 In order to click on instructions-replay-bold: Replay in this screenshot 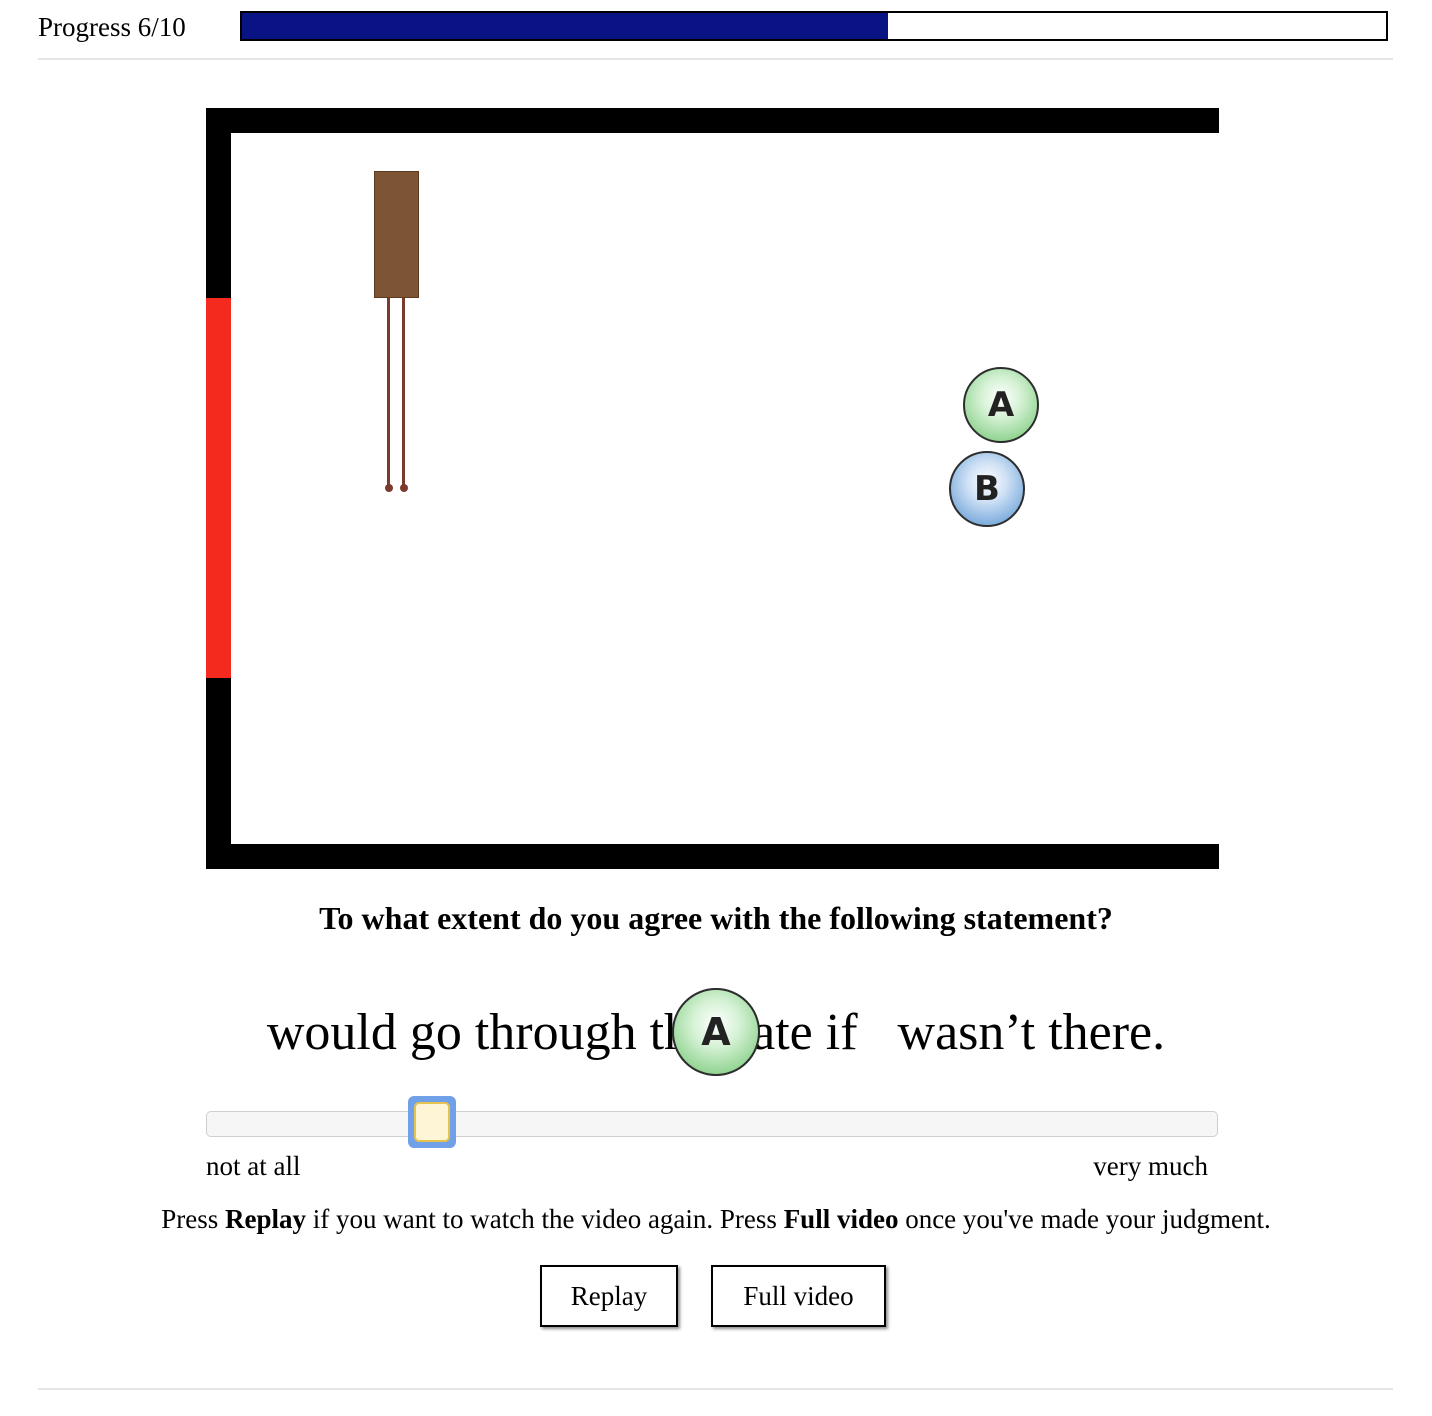, I will do `click(266, 1219)`.